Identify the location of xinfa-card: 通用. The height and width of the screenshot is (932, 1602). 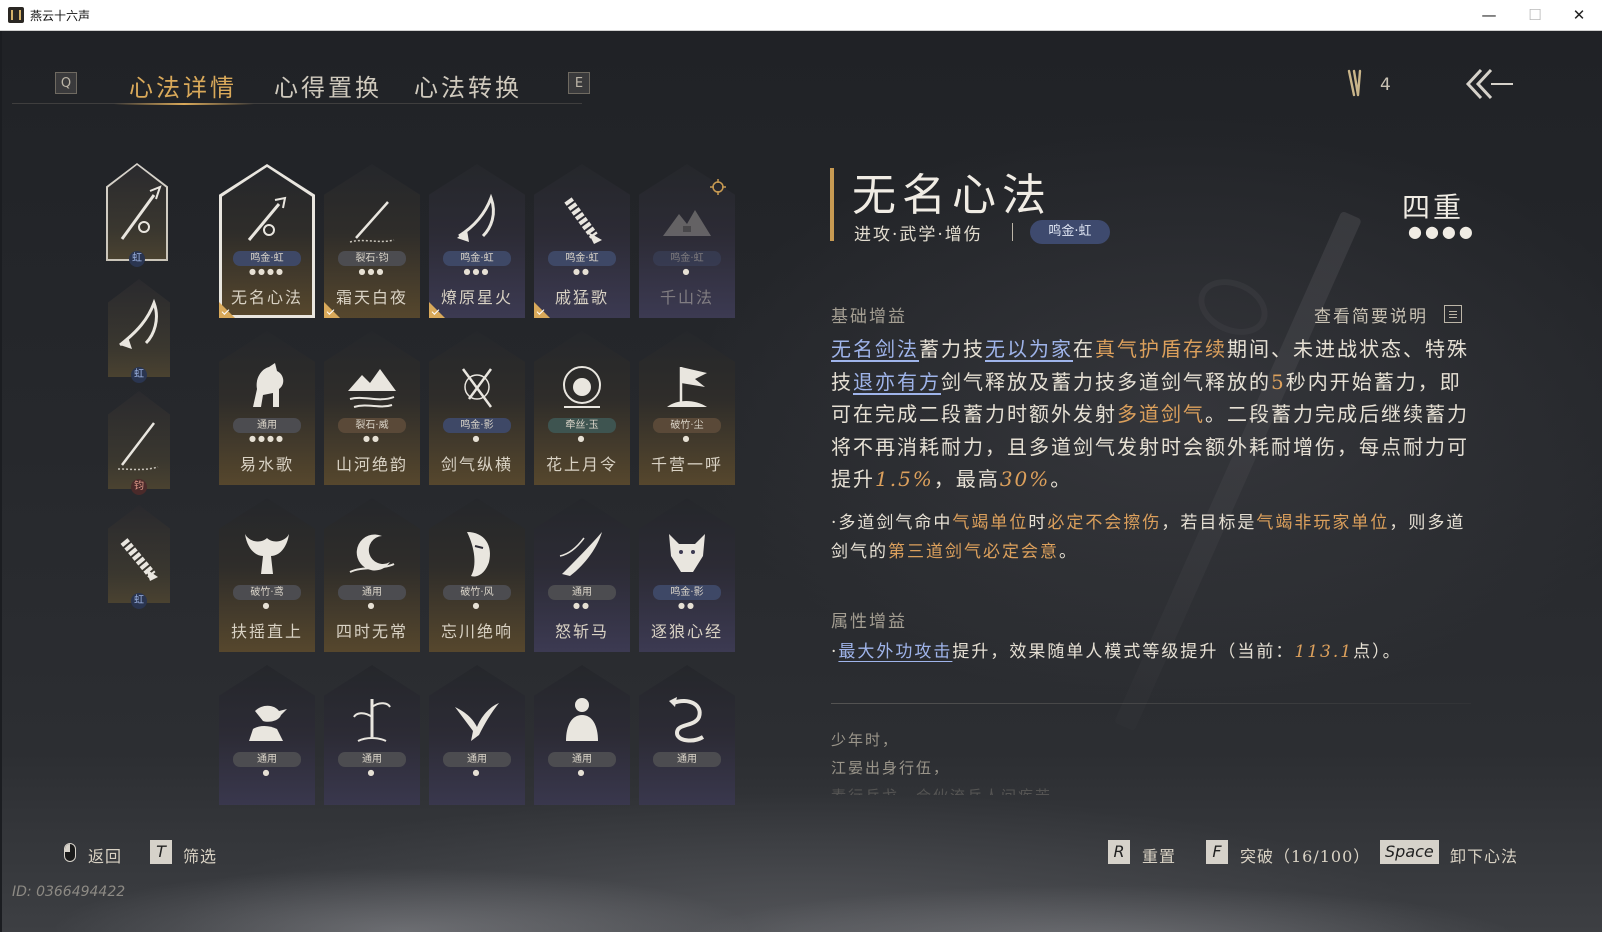
(687, 735).